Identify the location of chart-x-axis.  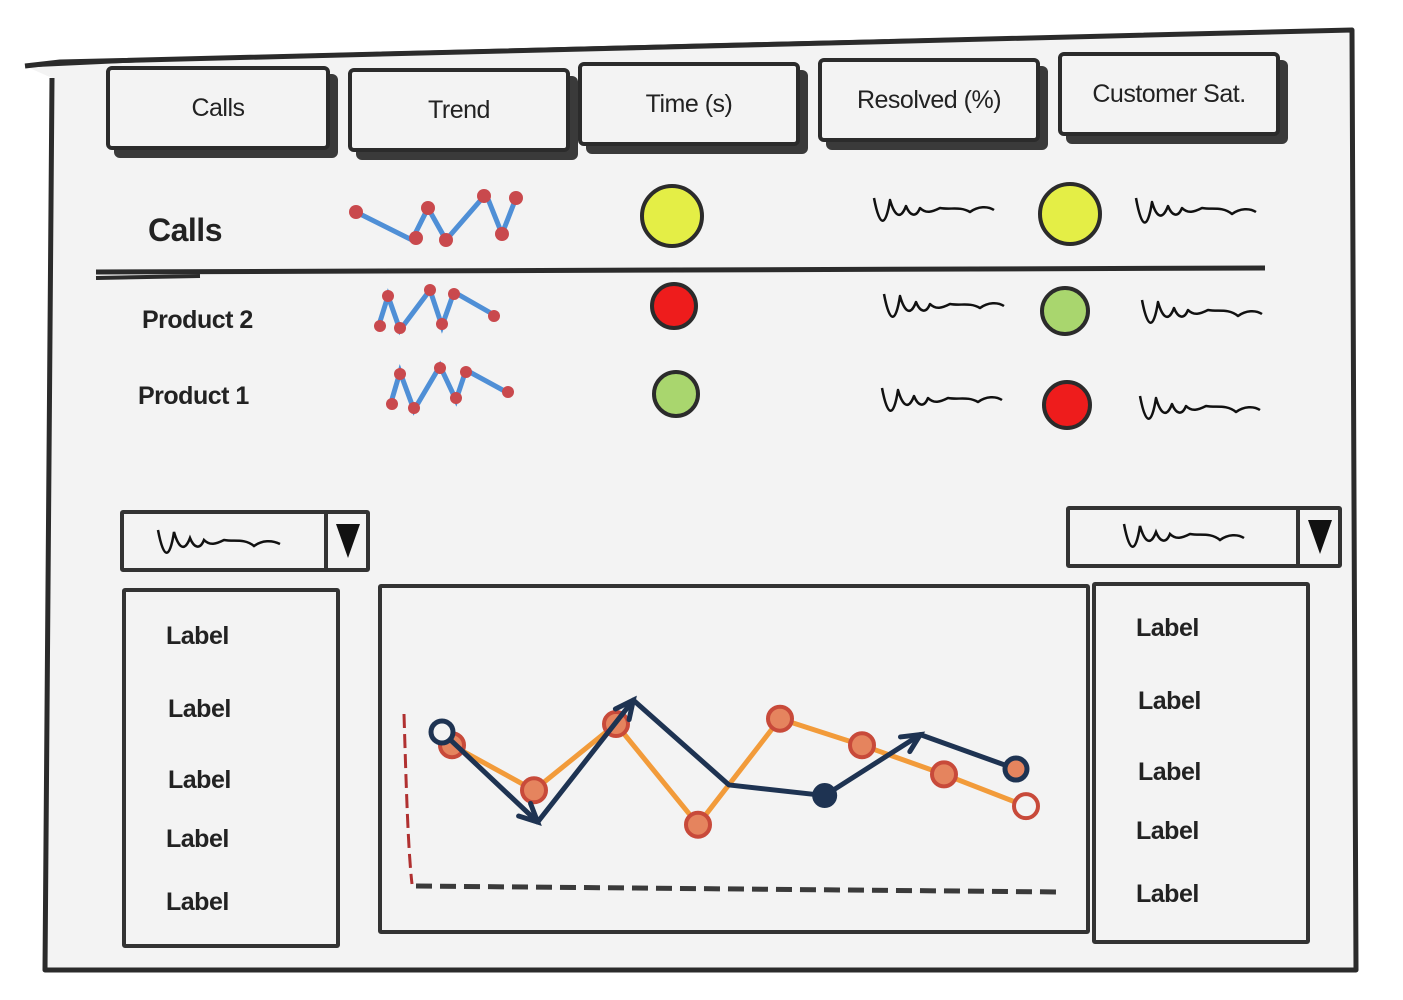
(739, 889).